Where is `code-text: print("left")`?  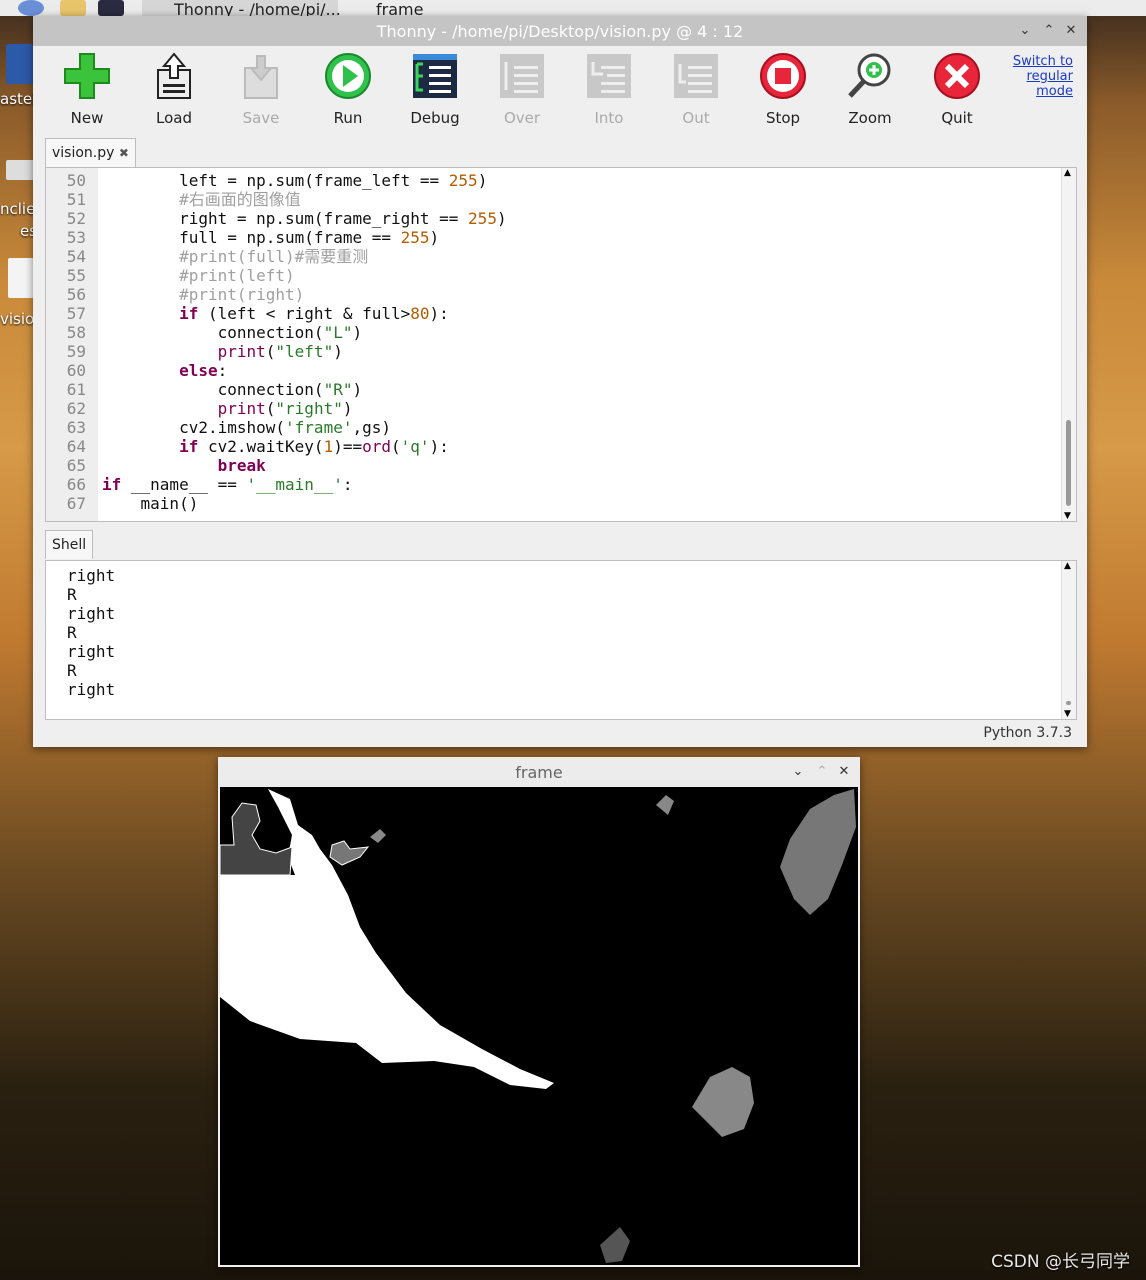
code-text: print("left") is located at coordinates (280, 351).